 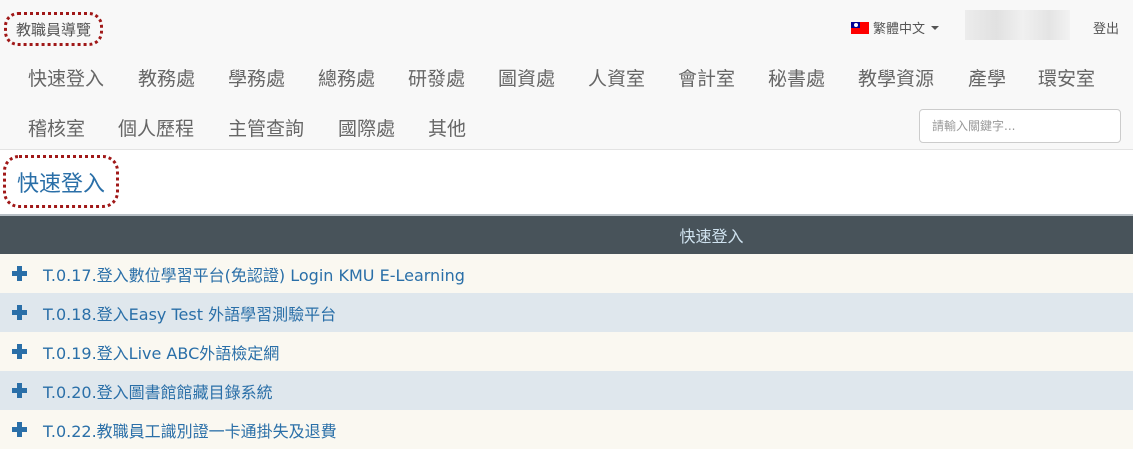 What do you see at coordinates (61, 181) in the screenshot?
I see `page-title: 快速登入` at bounding box center [61, 181].